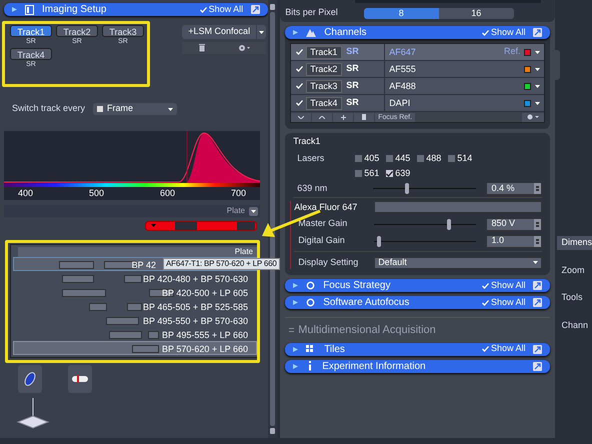  What do you see at coordinates (343, 117) in the screenshot?
I see `add-button` at bounding box center [343, 117].